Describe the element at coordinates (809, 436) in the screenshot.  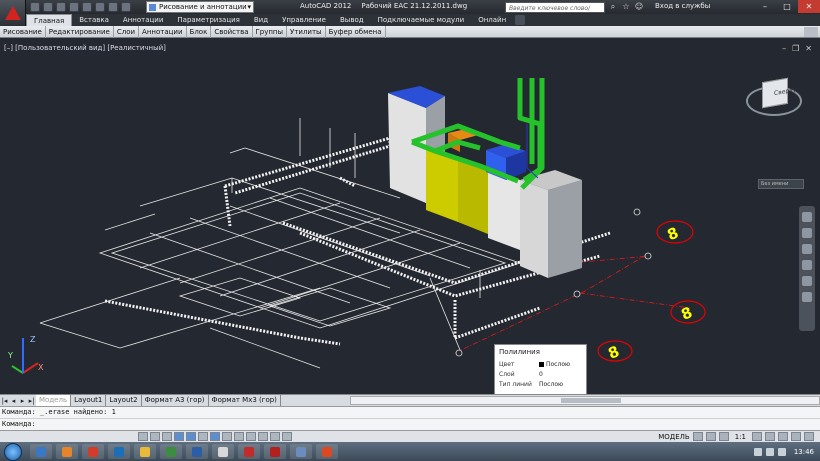
I see `clean-screen-icon` at that location.